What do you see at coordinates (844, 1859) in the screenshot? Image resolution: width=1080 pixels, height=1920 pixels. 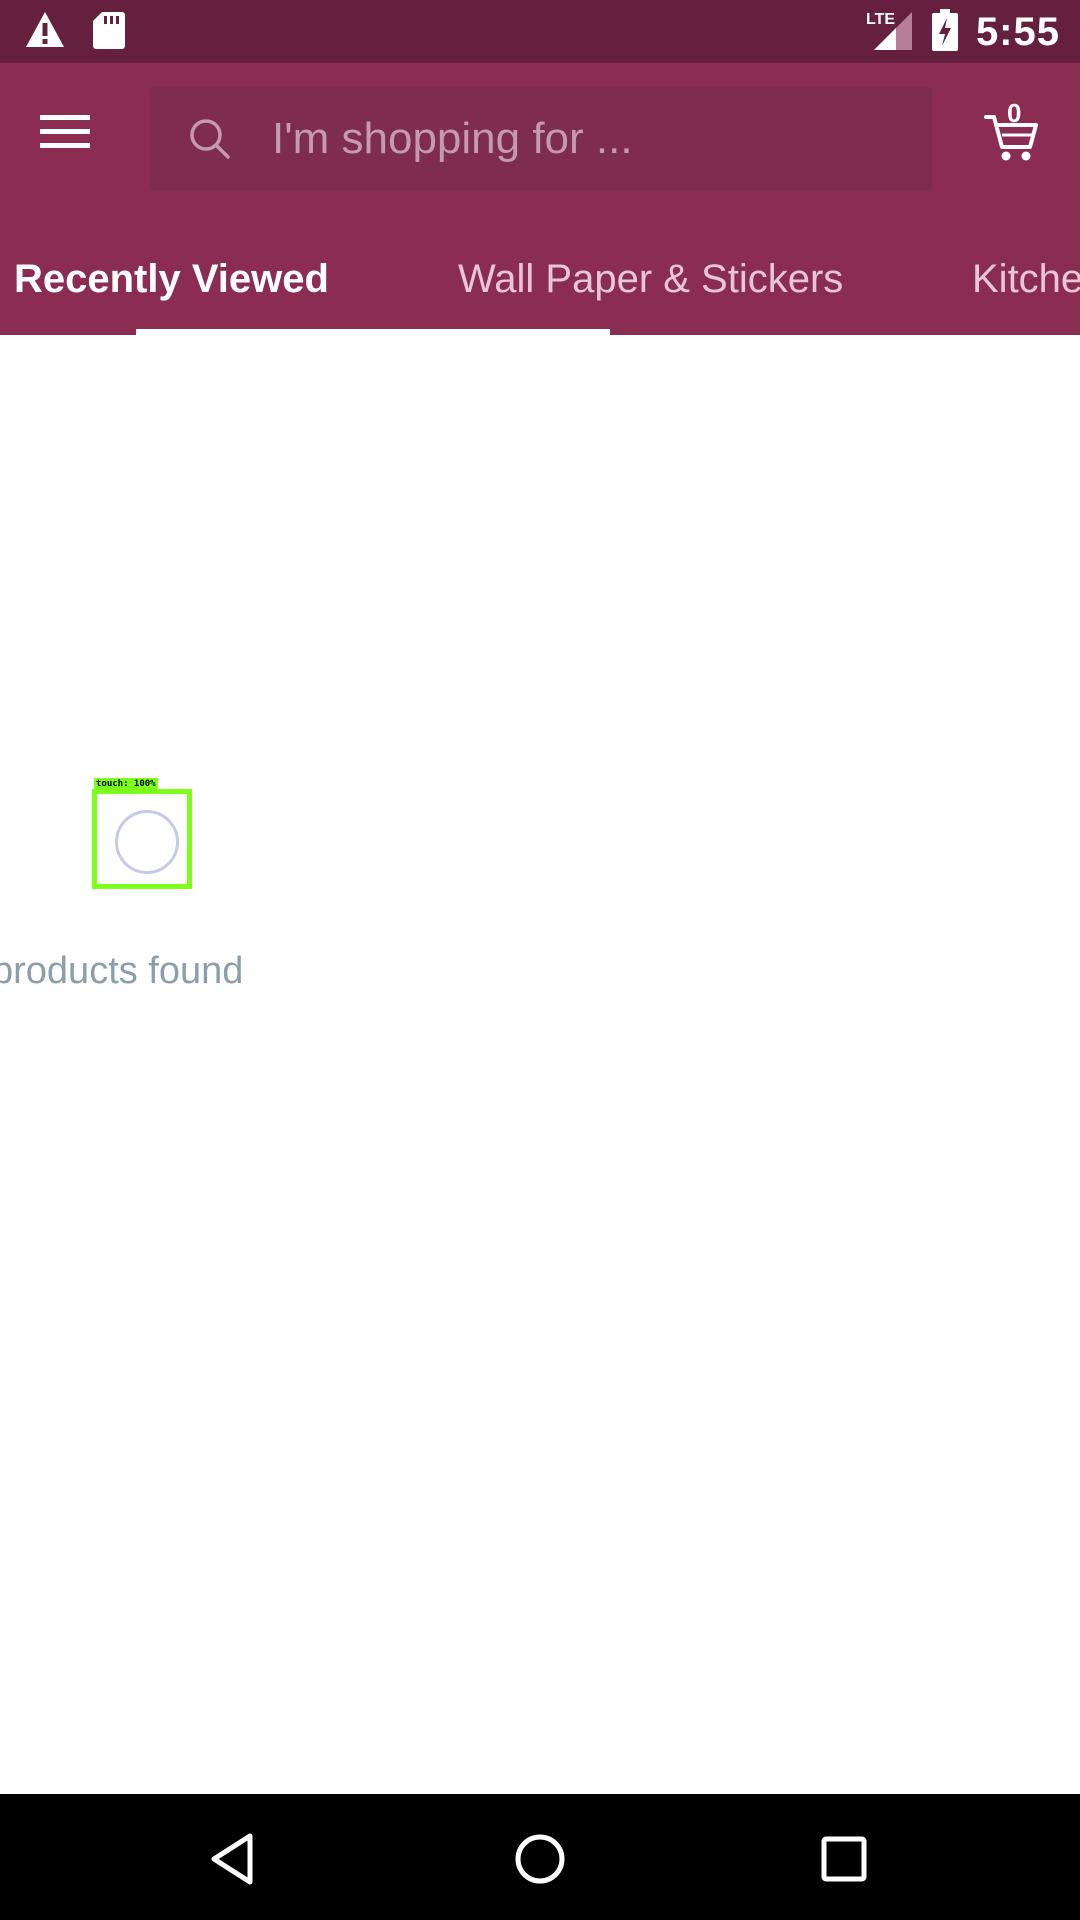 I see `recents-icon` at bounding box center [844, 1859].